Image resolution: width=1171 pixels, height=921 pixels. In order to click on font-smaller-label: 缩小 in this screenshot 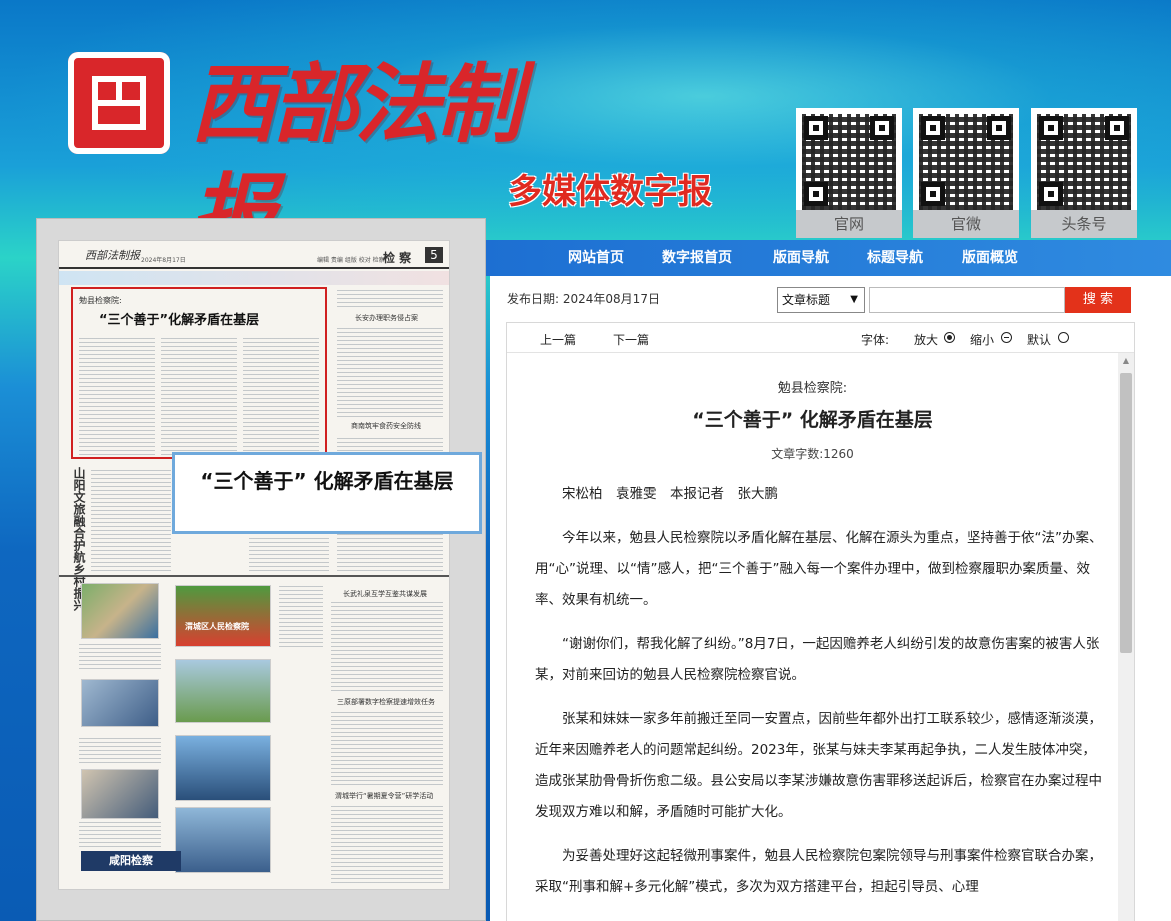, I will do `click(982, 339)`.